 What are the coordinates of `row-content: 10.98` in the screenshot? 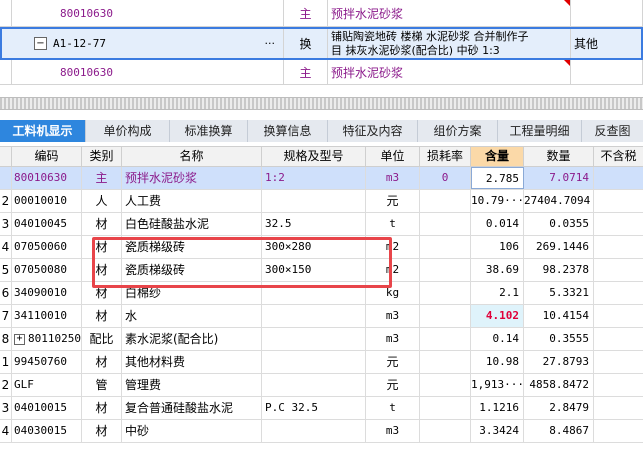 It's located at (497, 362).